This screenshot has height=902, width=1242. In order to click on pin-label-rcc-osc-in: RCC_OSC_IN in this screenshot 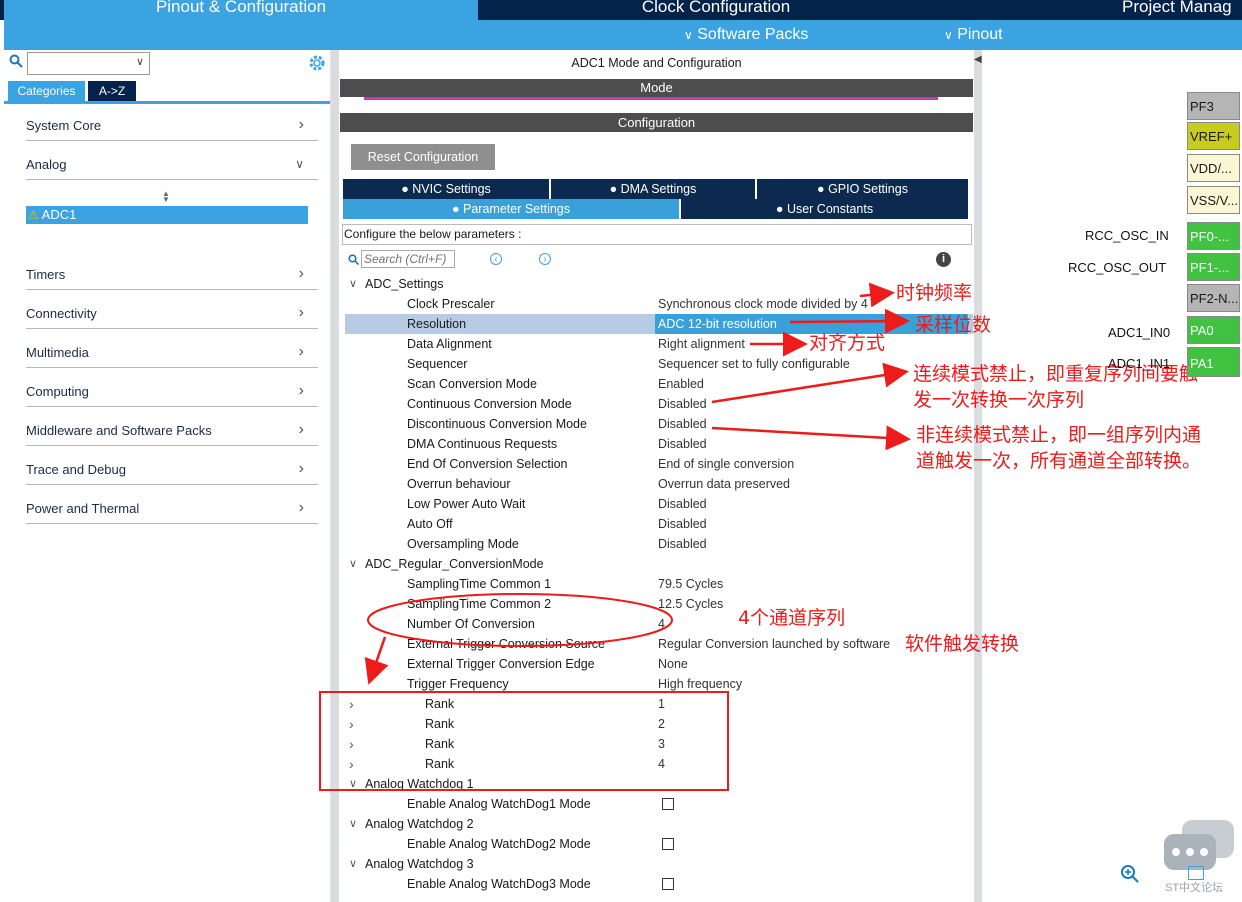, I will do `click(1127, 235)`.